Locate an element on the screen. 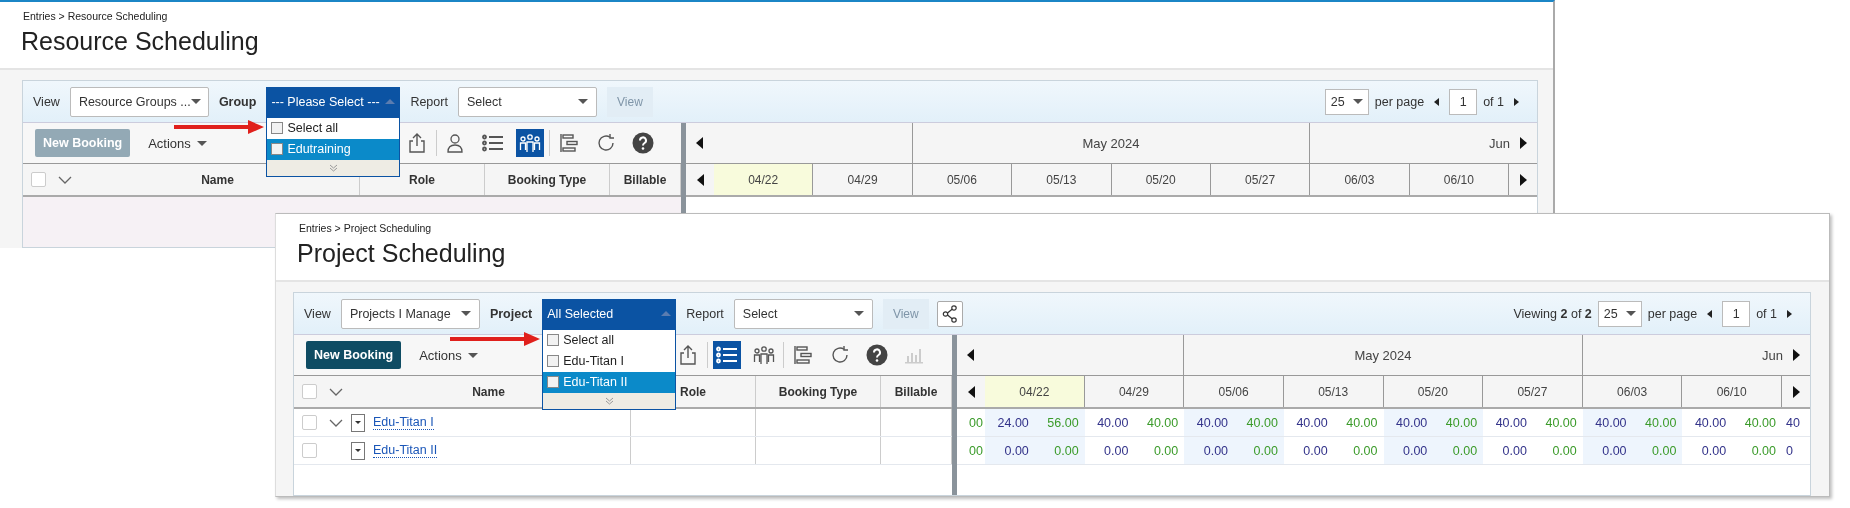 The width and height of the screenshot is (1850, 508). filter-label: View is located at coordinates (46, 101).